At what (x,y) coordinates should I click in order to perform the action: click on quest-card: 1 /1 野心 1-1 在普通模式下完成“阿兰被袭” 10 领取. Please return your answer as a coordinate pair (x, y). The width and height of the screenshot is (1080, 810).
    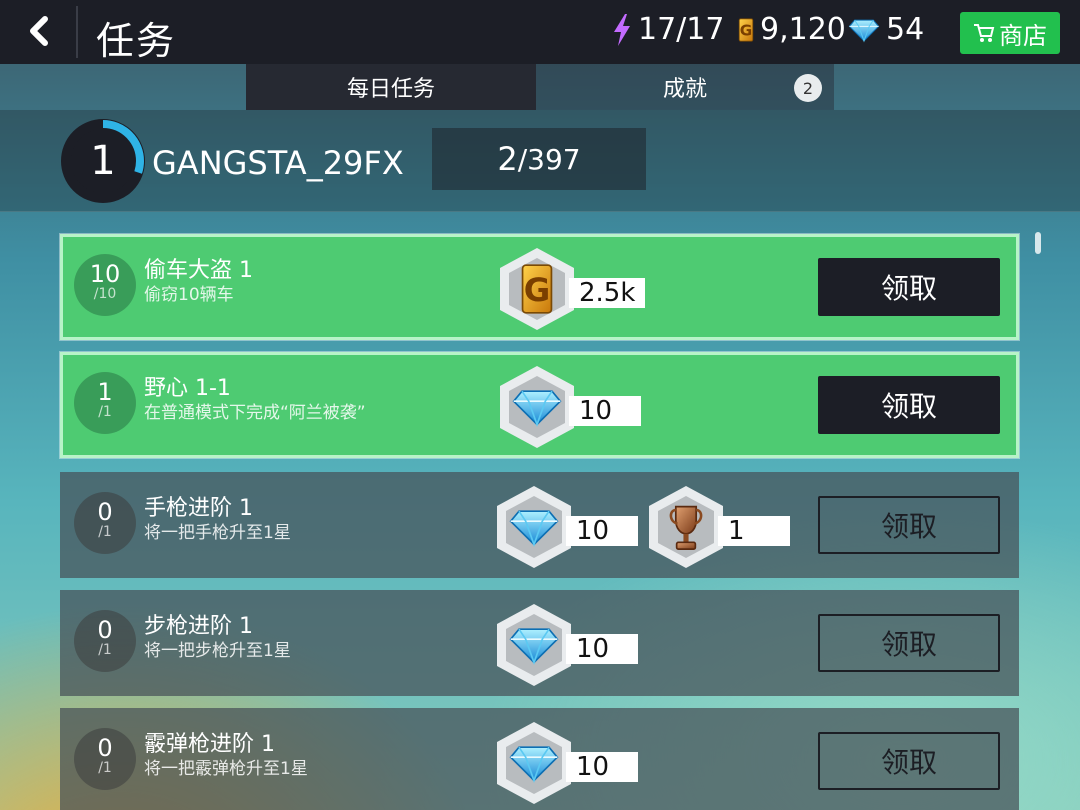
    Looking at the image, I should click on (539, 405).